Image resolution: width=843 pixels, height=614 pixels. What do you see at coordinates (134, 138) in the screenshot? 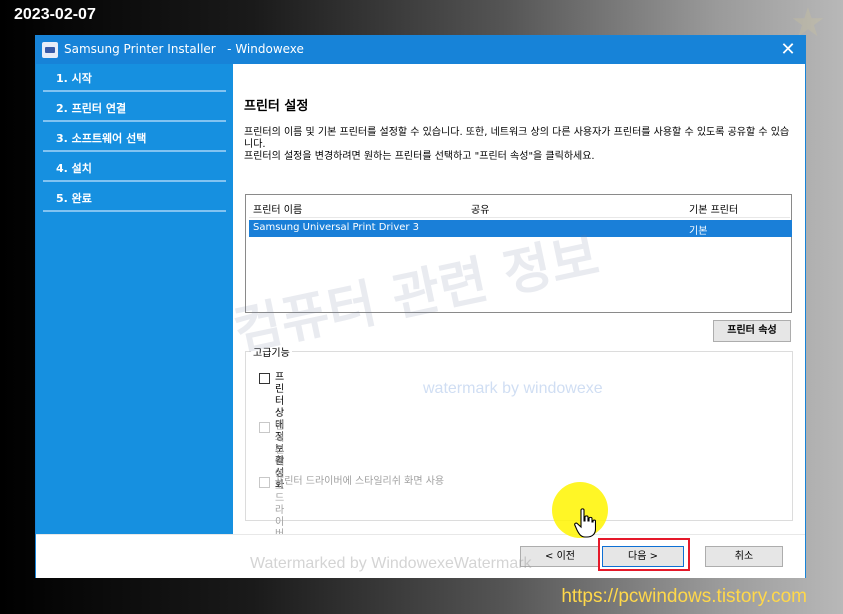
I see `sidebar-item-software-selection: 3. 소프트웨어 선택` at bounding box center [134, 138].